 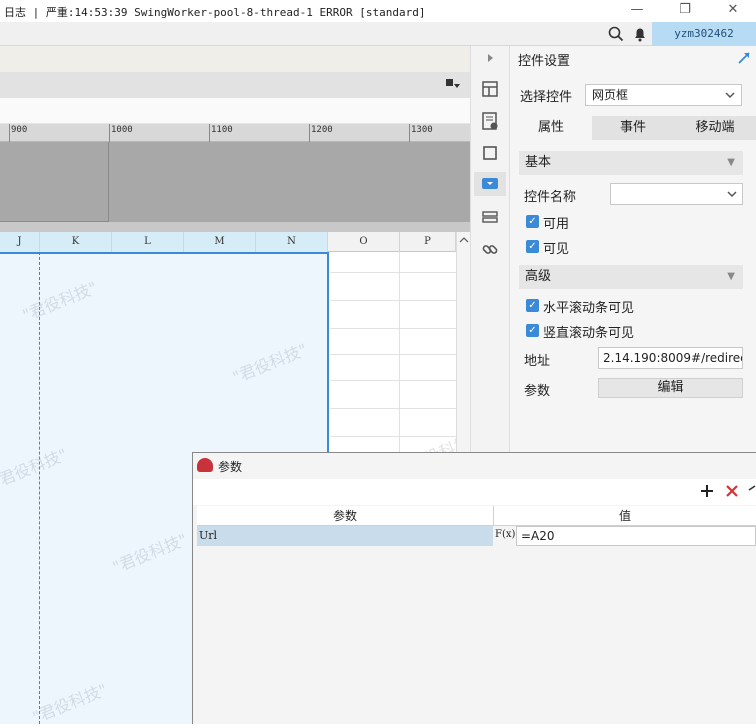 What do you see at coordinates (752, 491) in the screenshot?
I see `move-up-icon` at bounding box center [752, 491].